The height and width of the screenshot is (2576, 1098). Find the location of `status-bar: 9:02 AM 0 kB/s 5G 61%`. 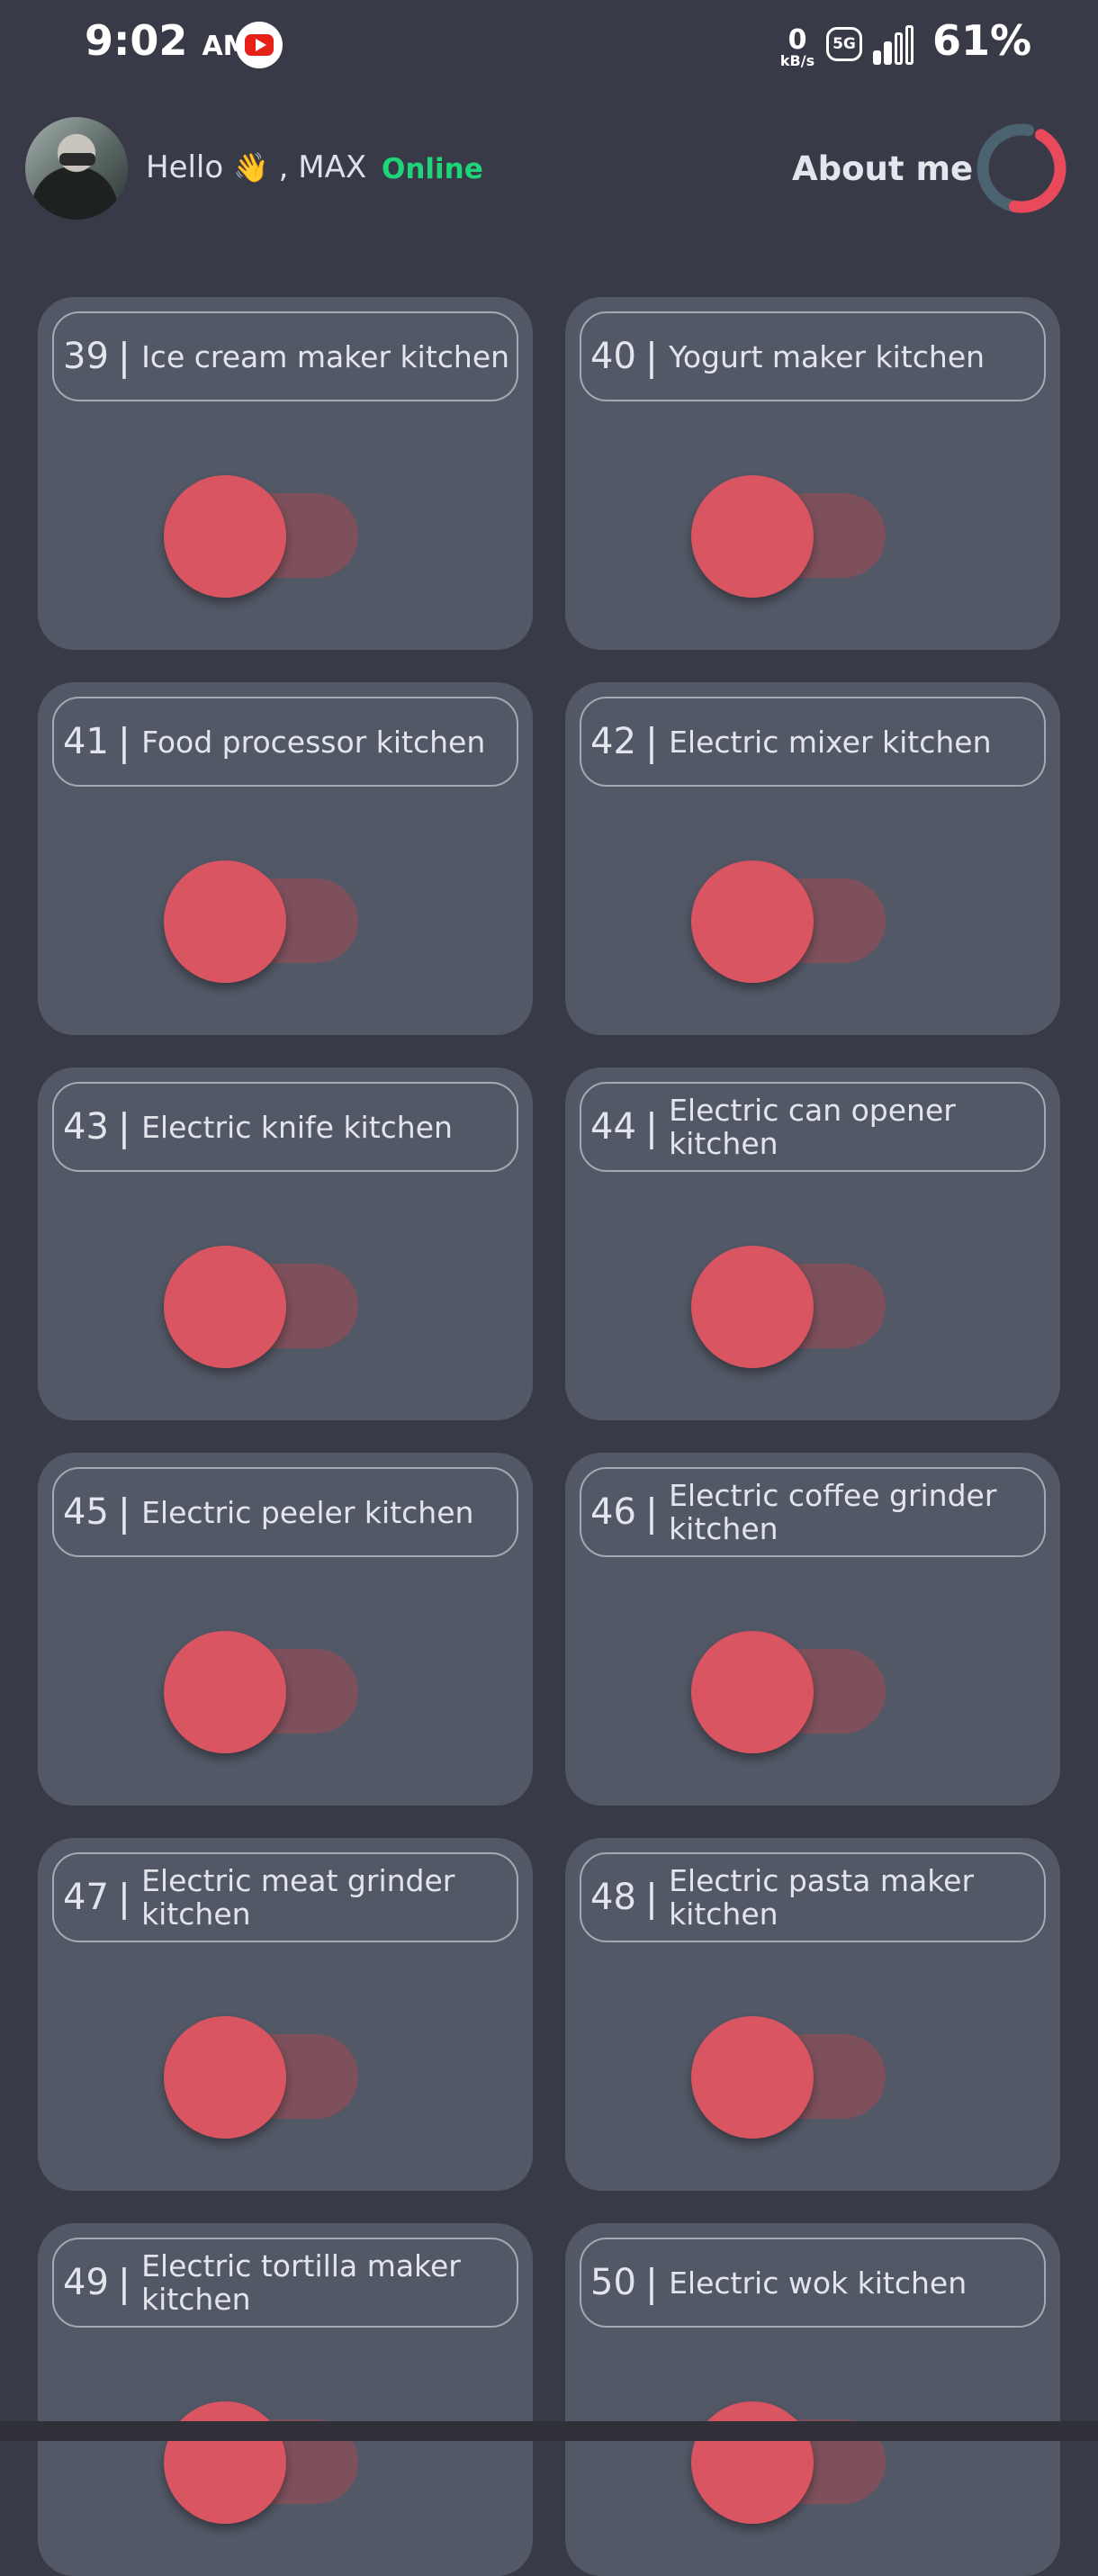

status-bar: 9:02 AM 0 kB/s 5G 61% is located at coordinates (549, 45).